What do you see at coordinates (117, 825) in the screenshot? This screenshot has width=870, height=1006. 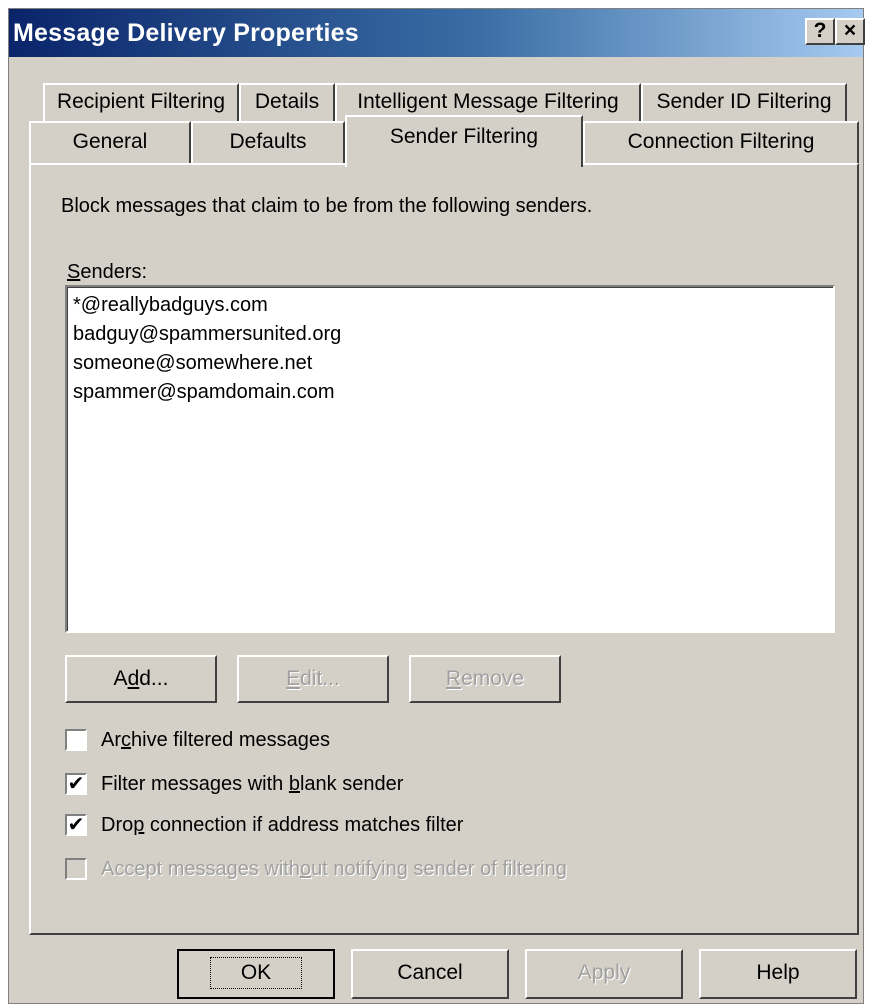 I see `label-text: Dro` at bounding box center [117, 825].